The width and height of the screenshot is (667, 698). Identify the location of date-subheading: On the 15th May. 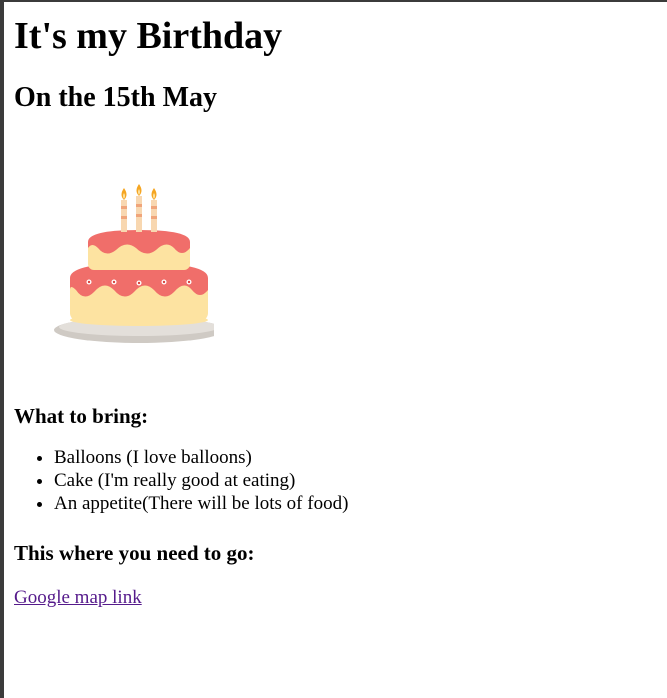
(115, 97).